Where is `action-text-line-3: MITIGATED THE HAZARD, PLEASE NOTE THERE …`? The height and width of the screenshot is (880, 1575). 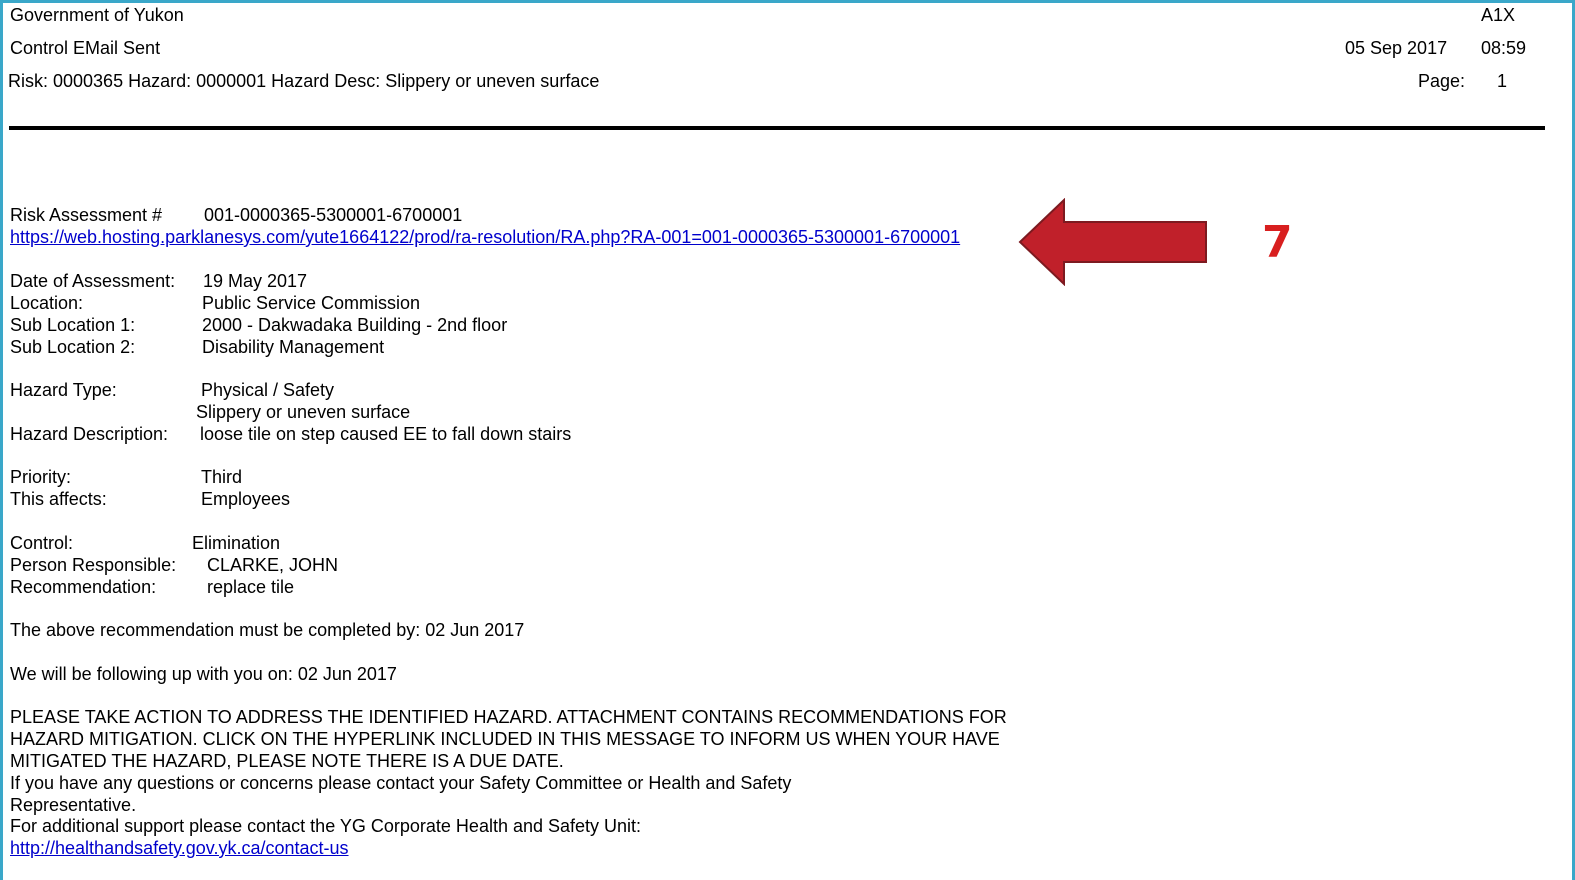
action-text-line-3: MITIGATED THE HAZARD, PLEASE NOTE THERE … is located at coordinates (287, 761).